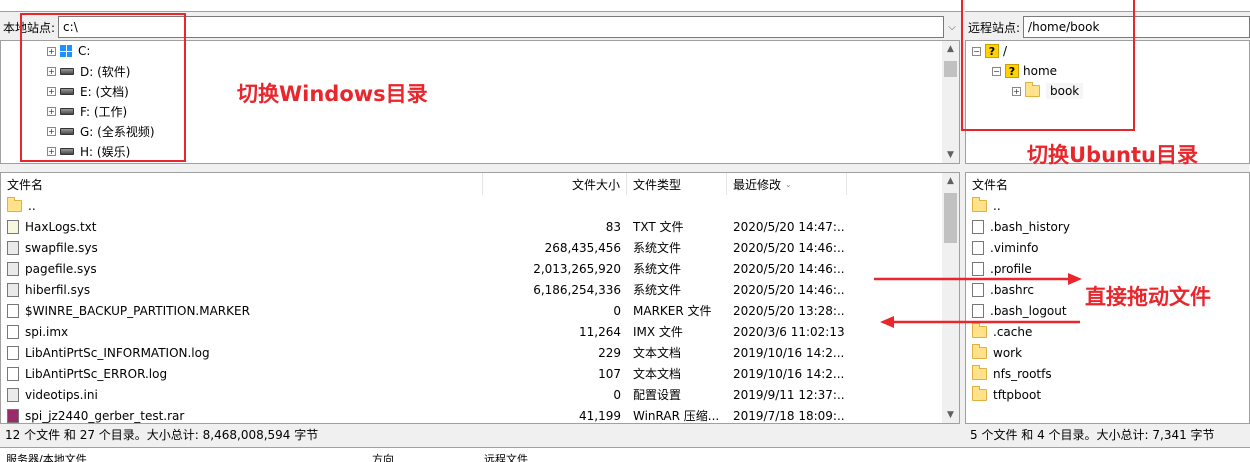  What do you see at coordinates (672, 311) in the screenshot?
I see `file-type: MARKER 文件` at bounding box center [672, 311].